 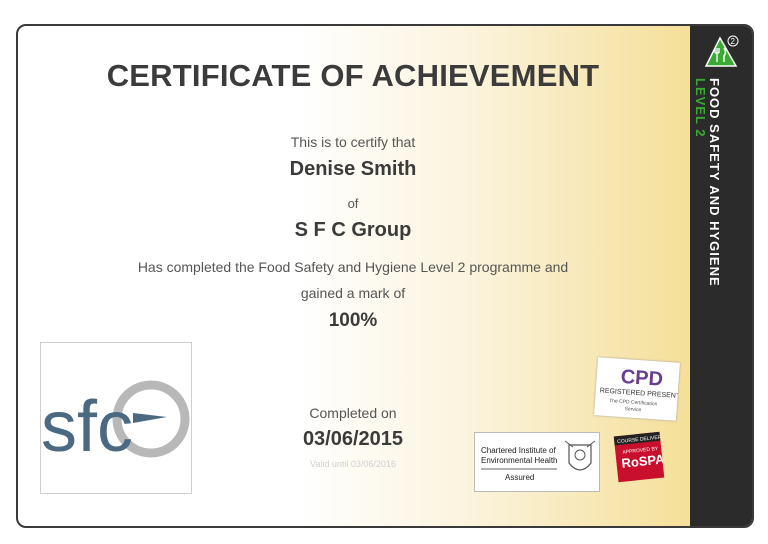 I want to click on side-panel: 2 FOOD SAFETY AND HYGIENE LEVEL 2, so click(x=721, y=276).